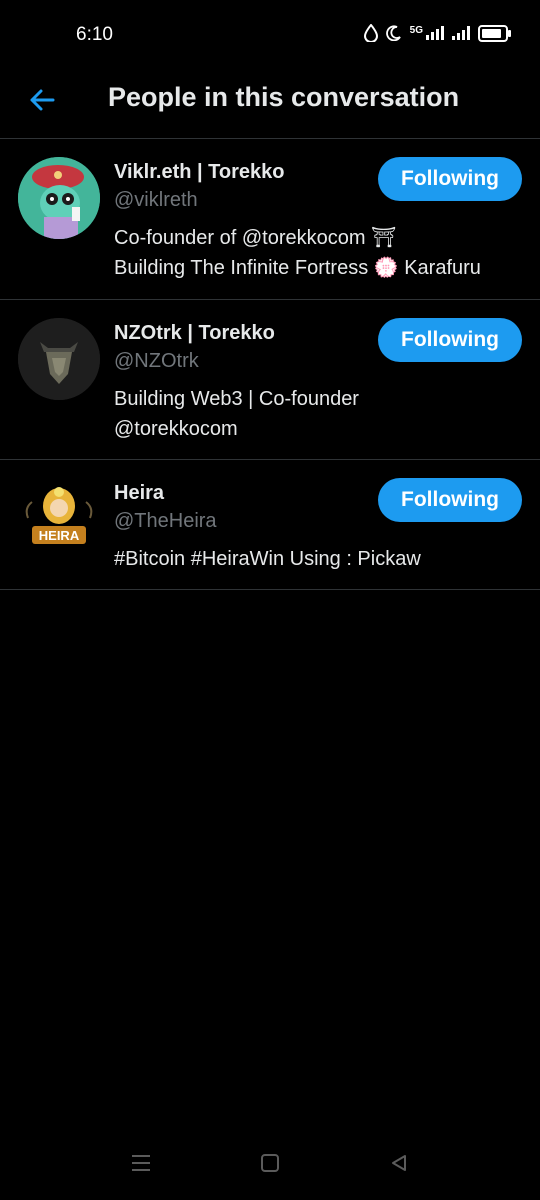 The image size is (540, 1200). I want to click on back-button, so click(42, 100).